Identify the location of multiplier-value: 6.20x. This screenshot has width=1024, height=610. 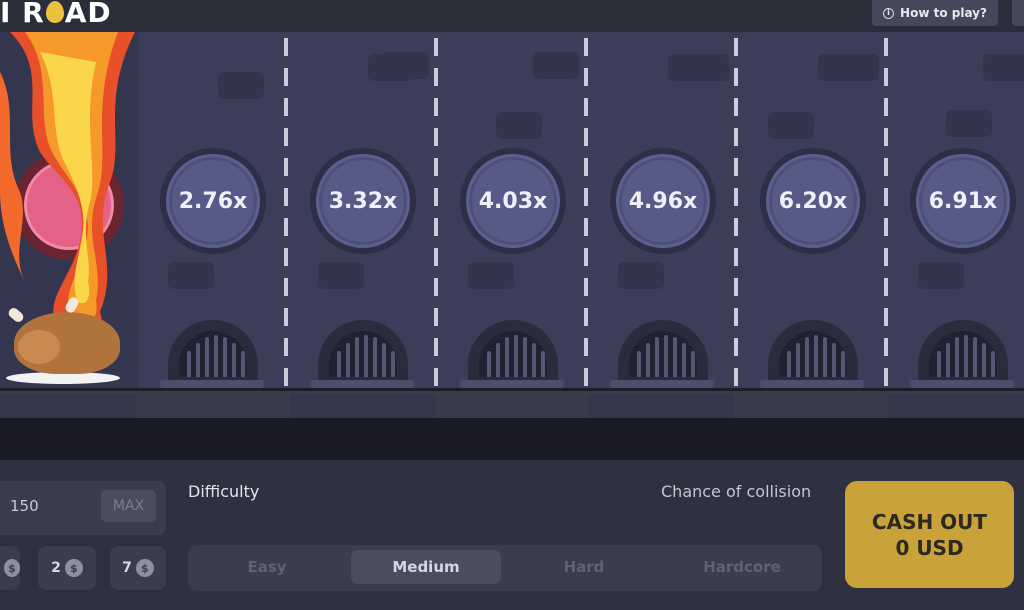
(813, 201).